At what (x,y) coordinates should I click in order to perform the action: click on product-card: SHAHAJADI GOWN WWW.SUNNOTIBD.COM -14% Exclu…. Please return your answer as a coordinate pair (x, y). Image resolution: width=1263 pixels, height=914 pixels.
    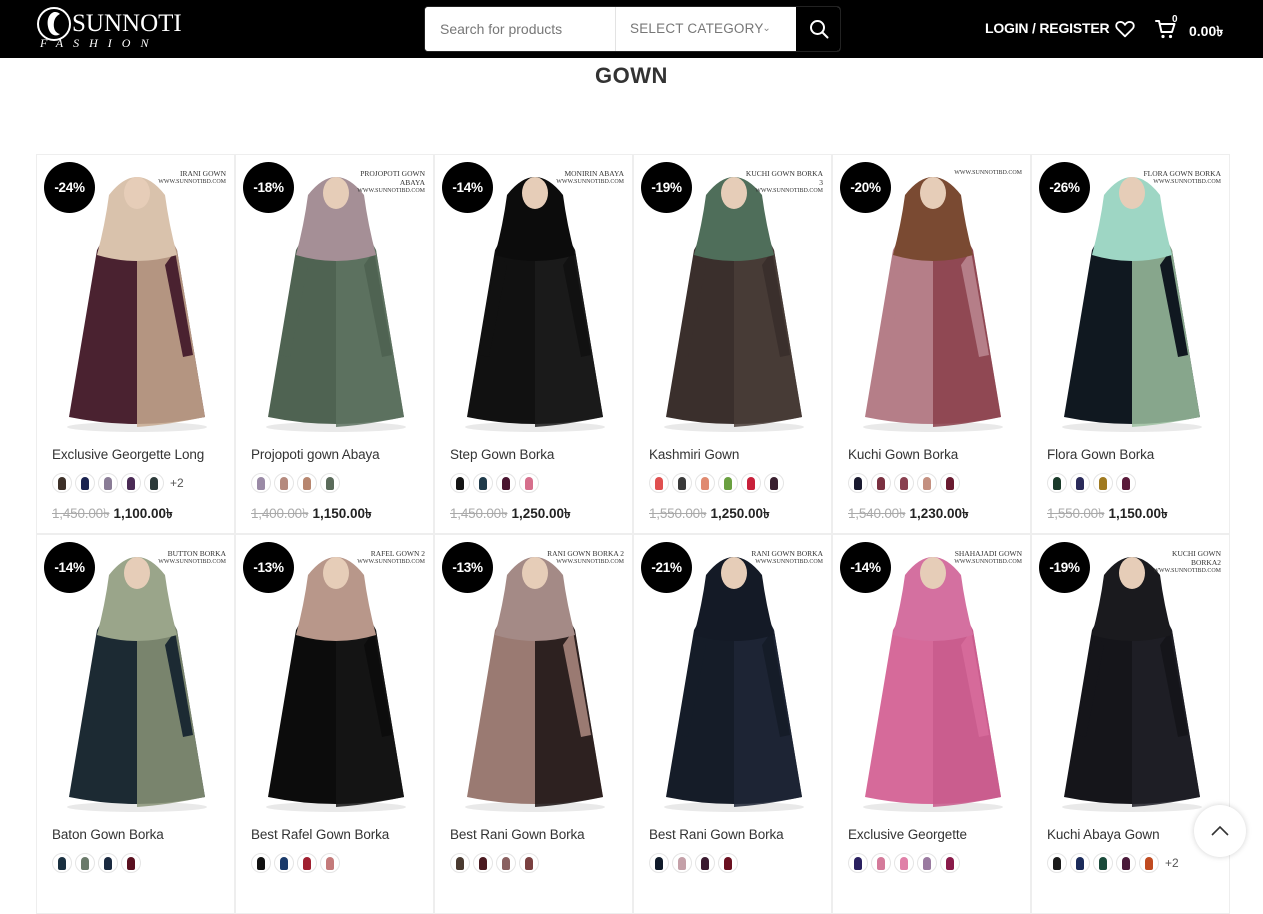
    Looking at the image, I should click on (931, 724).